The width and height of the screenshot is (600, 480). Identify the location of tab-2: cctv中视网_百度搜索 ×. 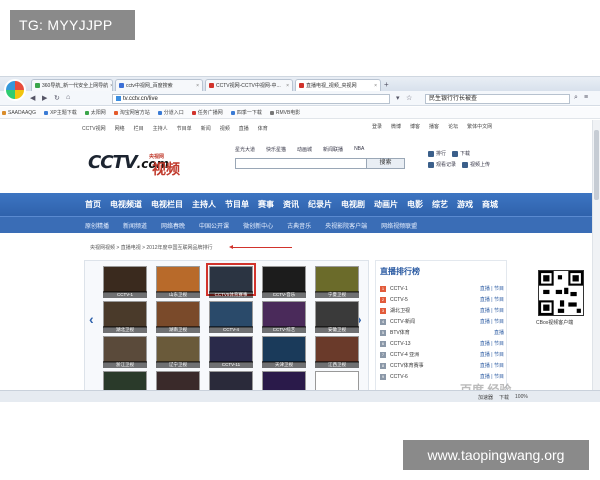
(159, 85).